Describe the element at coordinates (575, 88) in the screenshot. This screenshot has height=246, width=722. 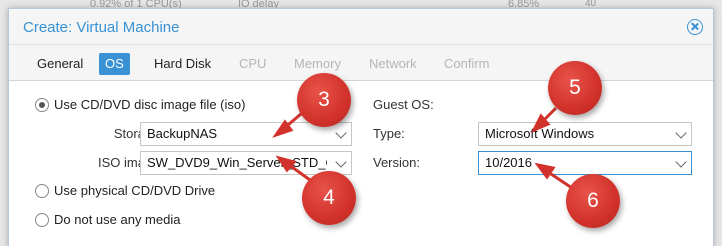
I see `callout-5: 5` at that location.